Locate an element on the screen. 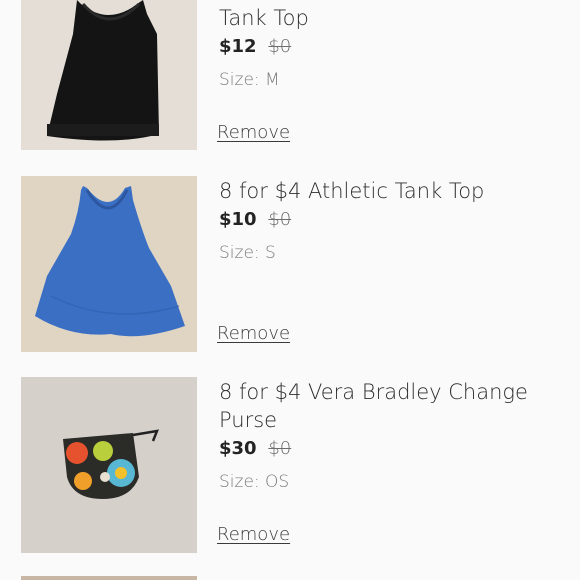  item-size: Size: M is located at coordinates (249, 80).